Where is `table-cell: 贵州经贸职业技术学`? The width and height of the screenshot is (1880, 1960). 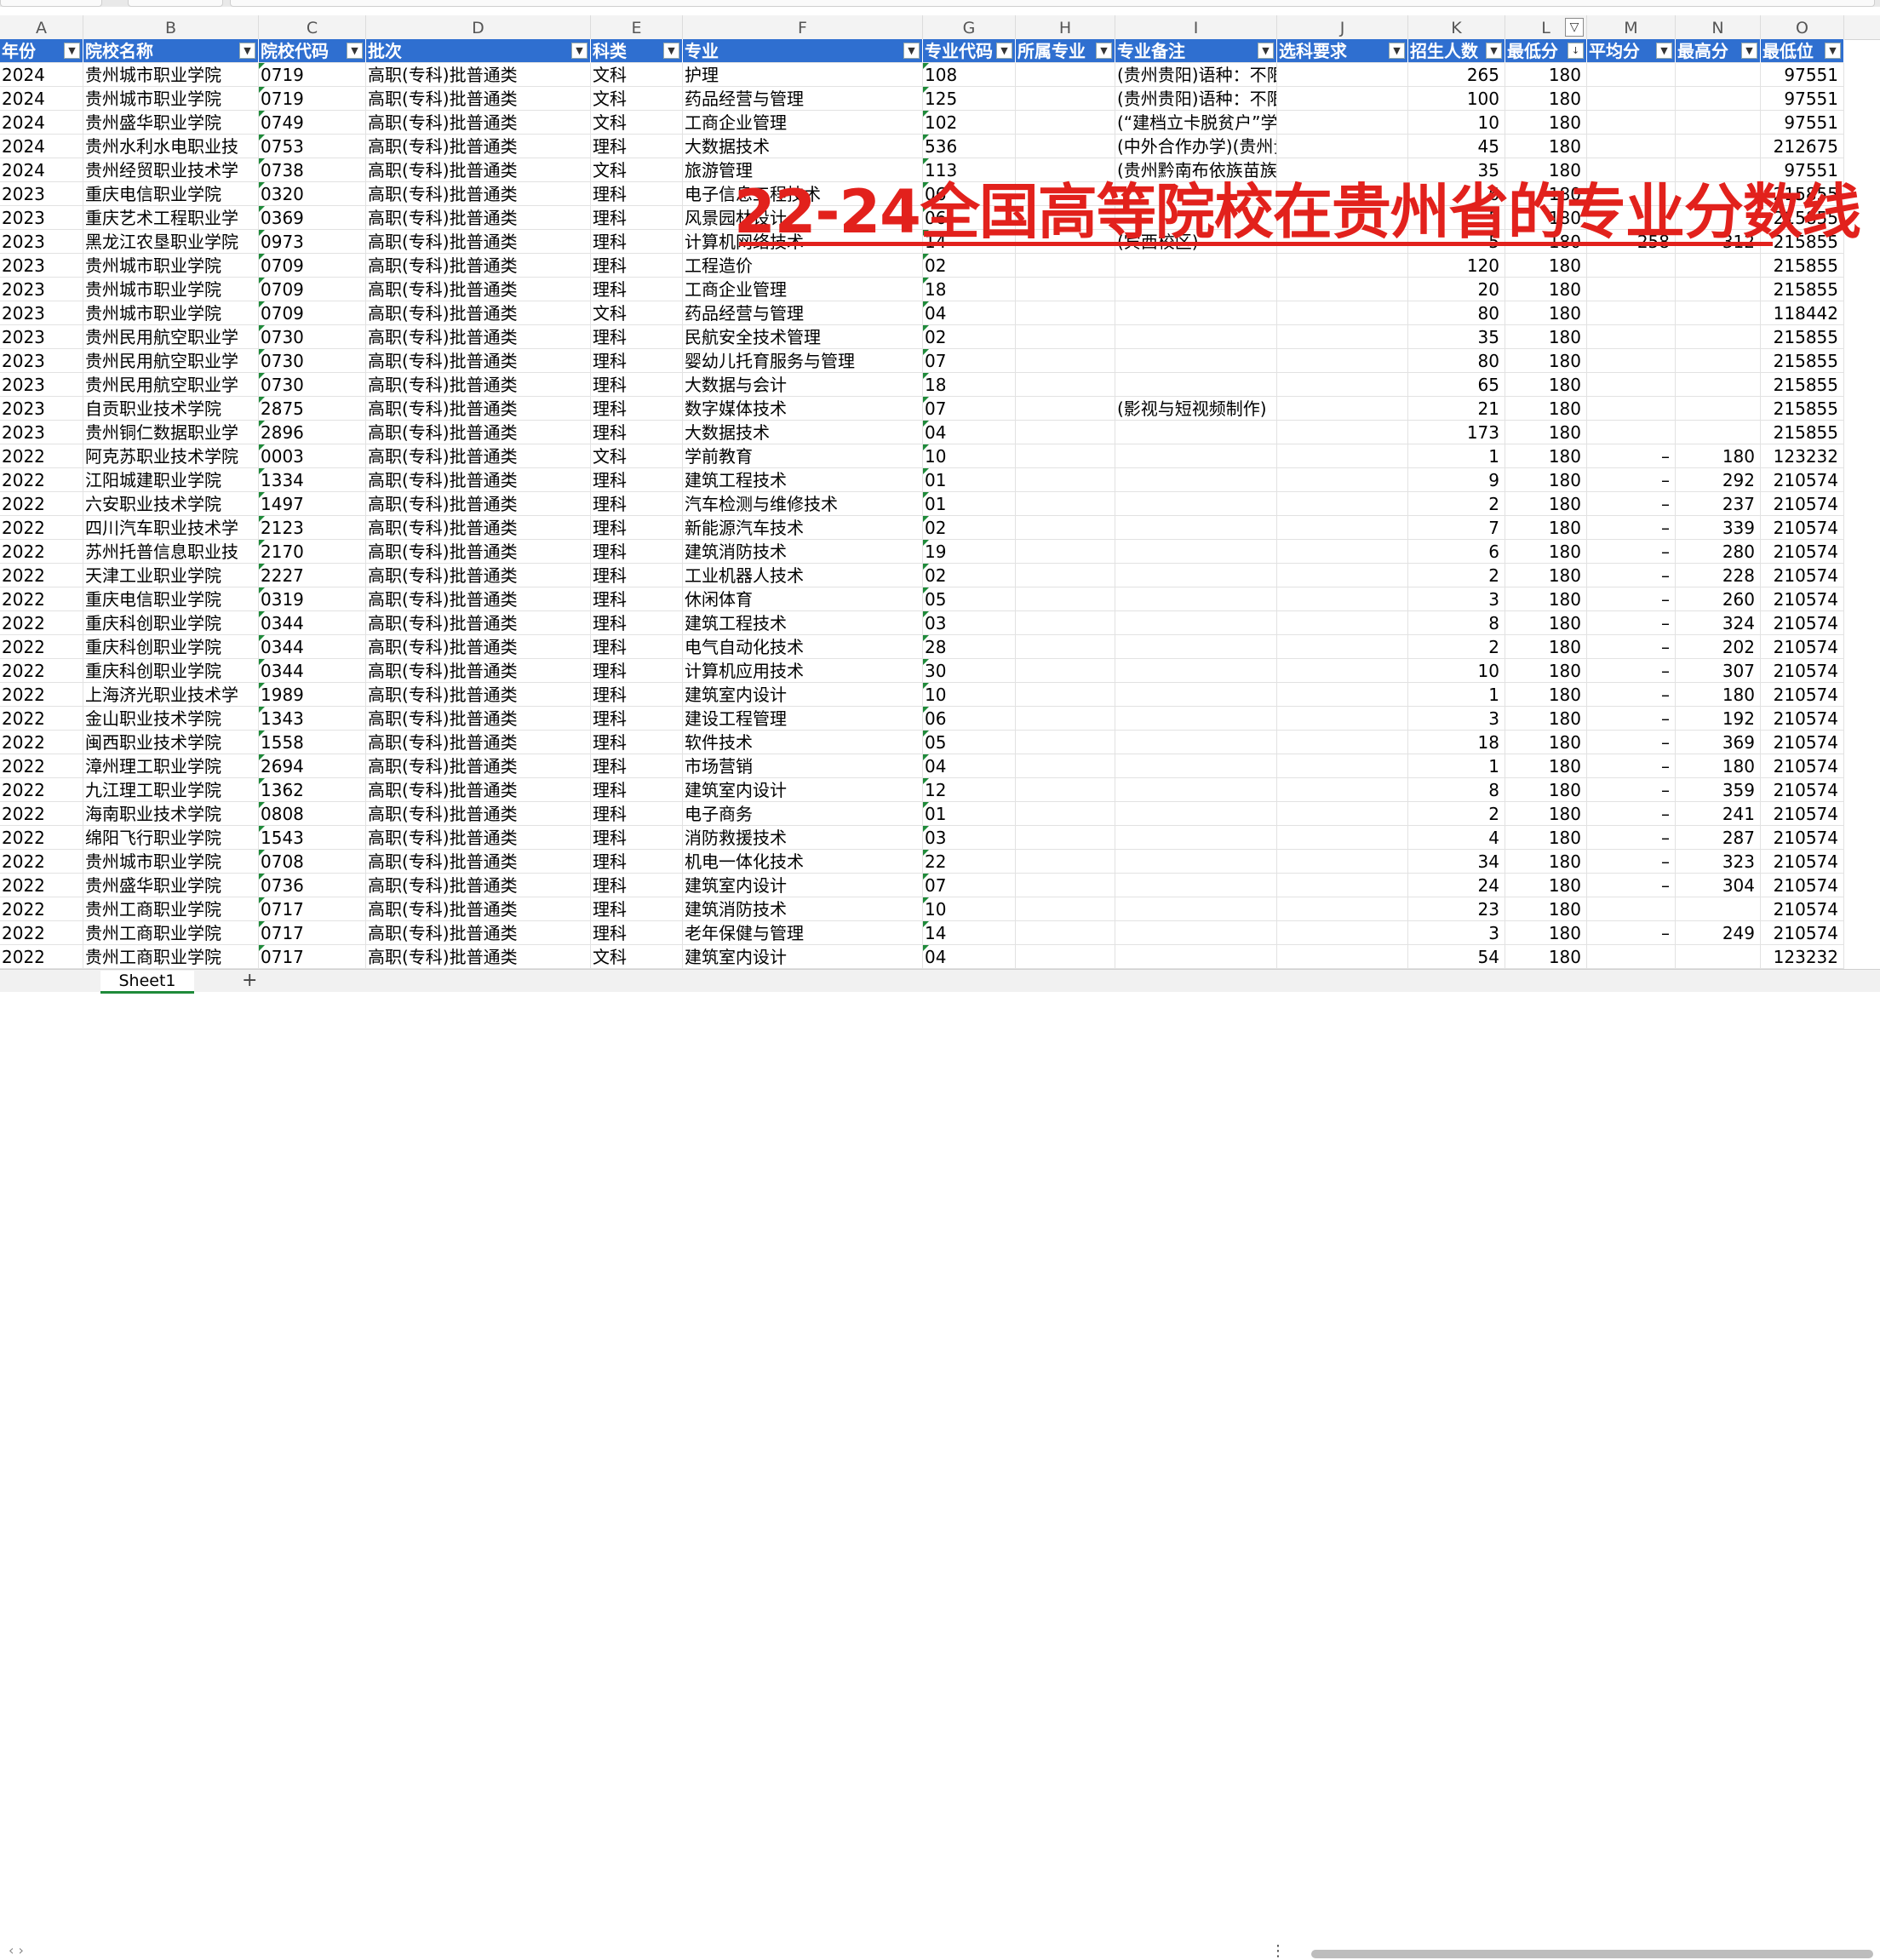
table-cell: 贵州经贸职业技术学 is located at coordinates (171, 170).